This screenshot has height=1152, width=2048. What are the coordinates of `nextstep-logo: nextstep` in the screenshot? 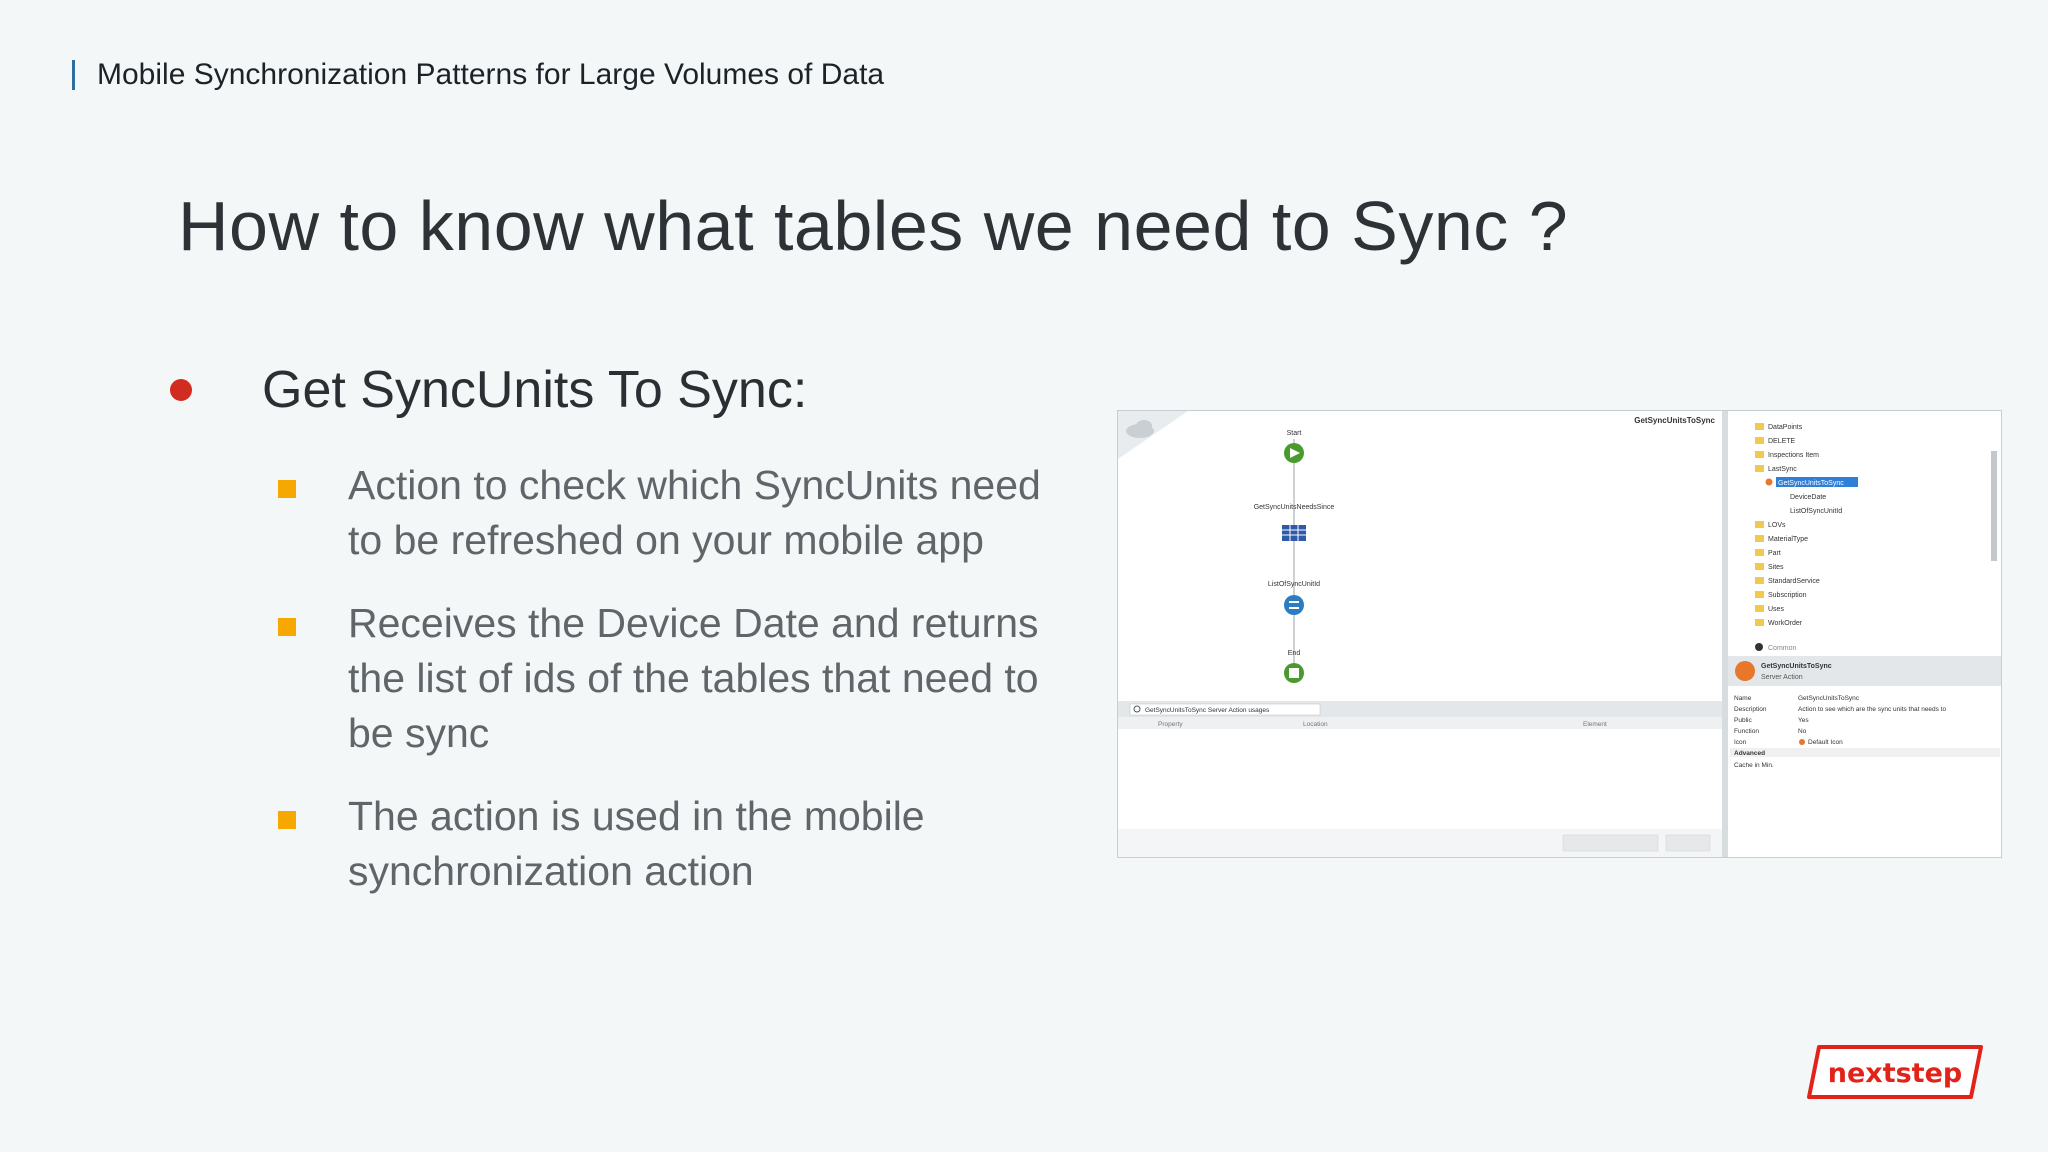 It's located at (1895, 1074).